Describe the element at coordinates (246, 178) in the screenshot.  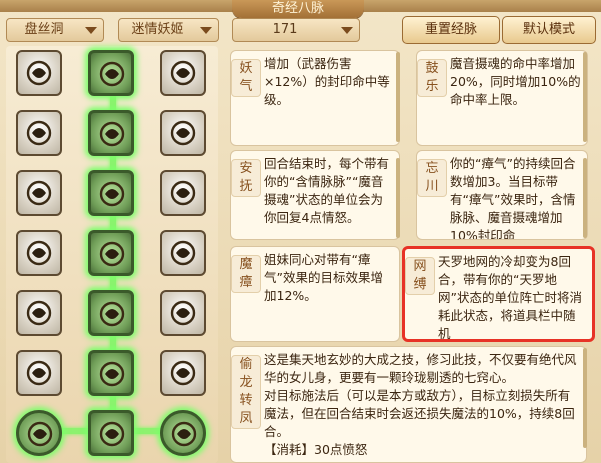
I see `card-name: 安抚` at that location.